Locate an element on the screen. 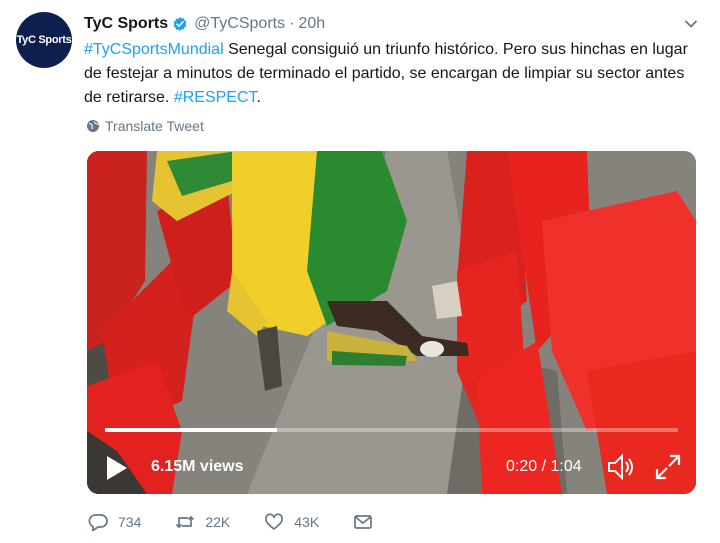  hashtag-link: #TyCSportsMundial is located at coordinates (154, 49).